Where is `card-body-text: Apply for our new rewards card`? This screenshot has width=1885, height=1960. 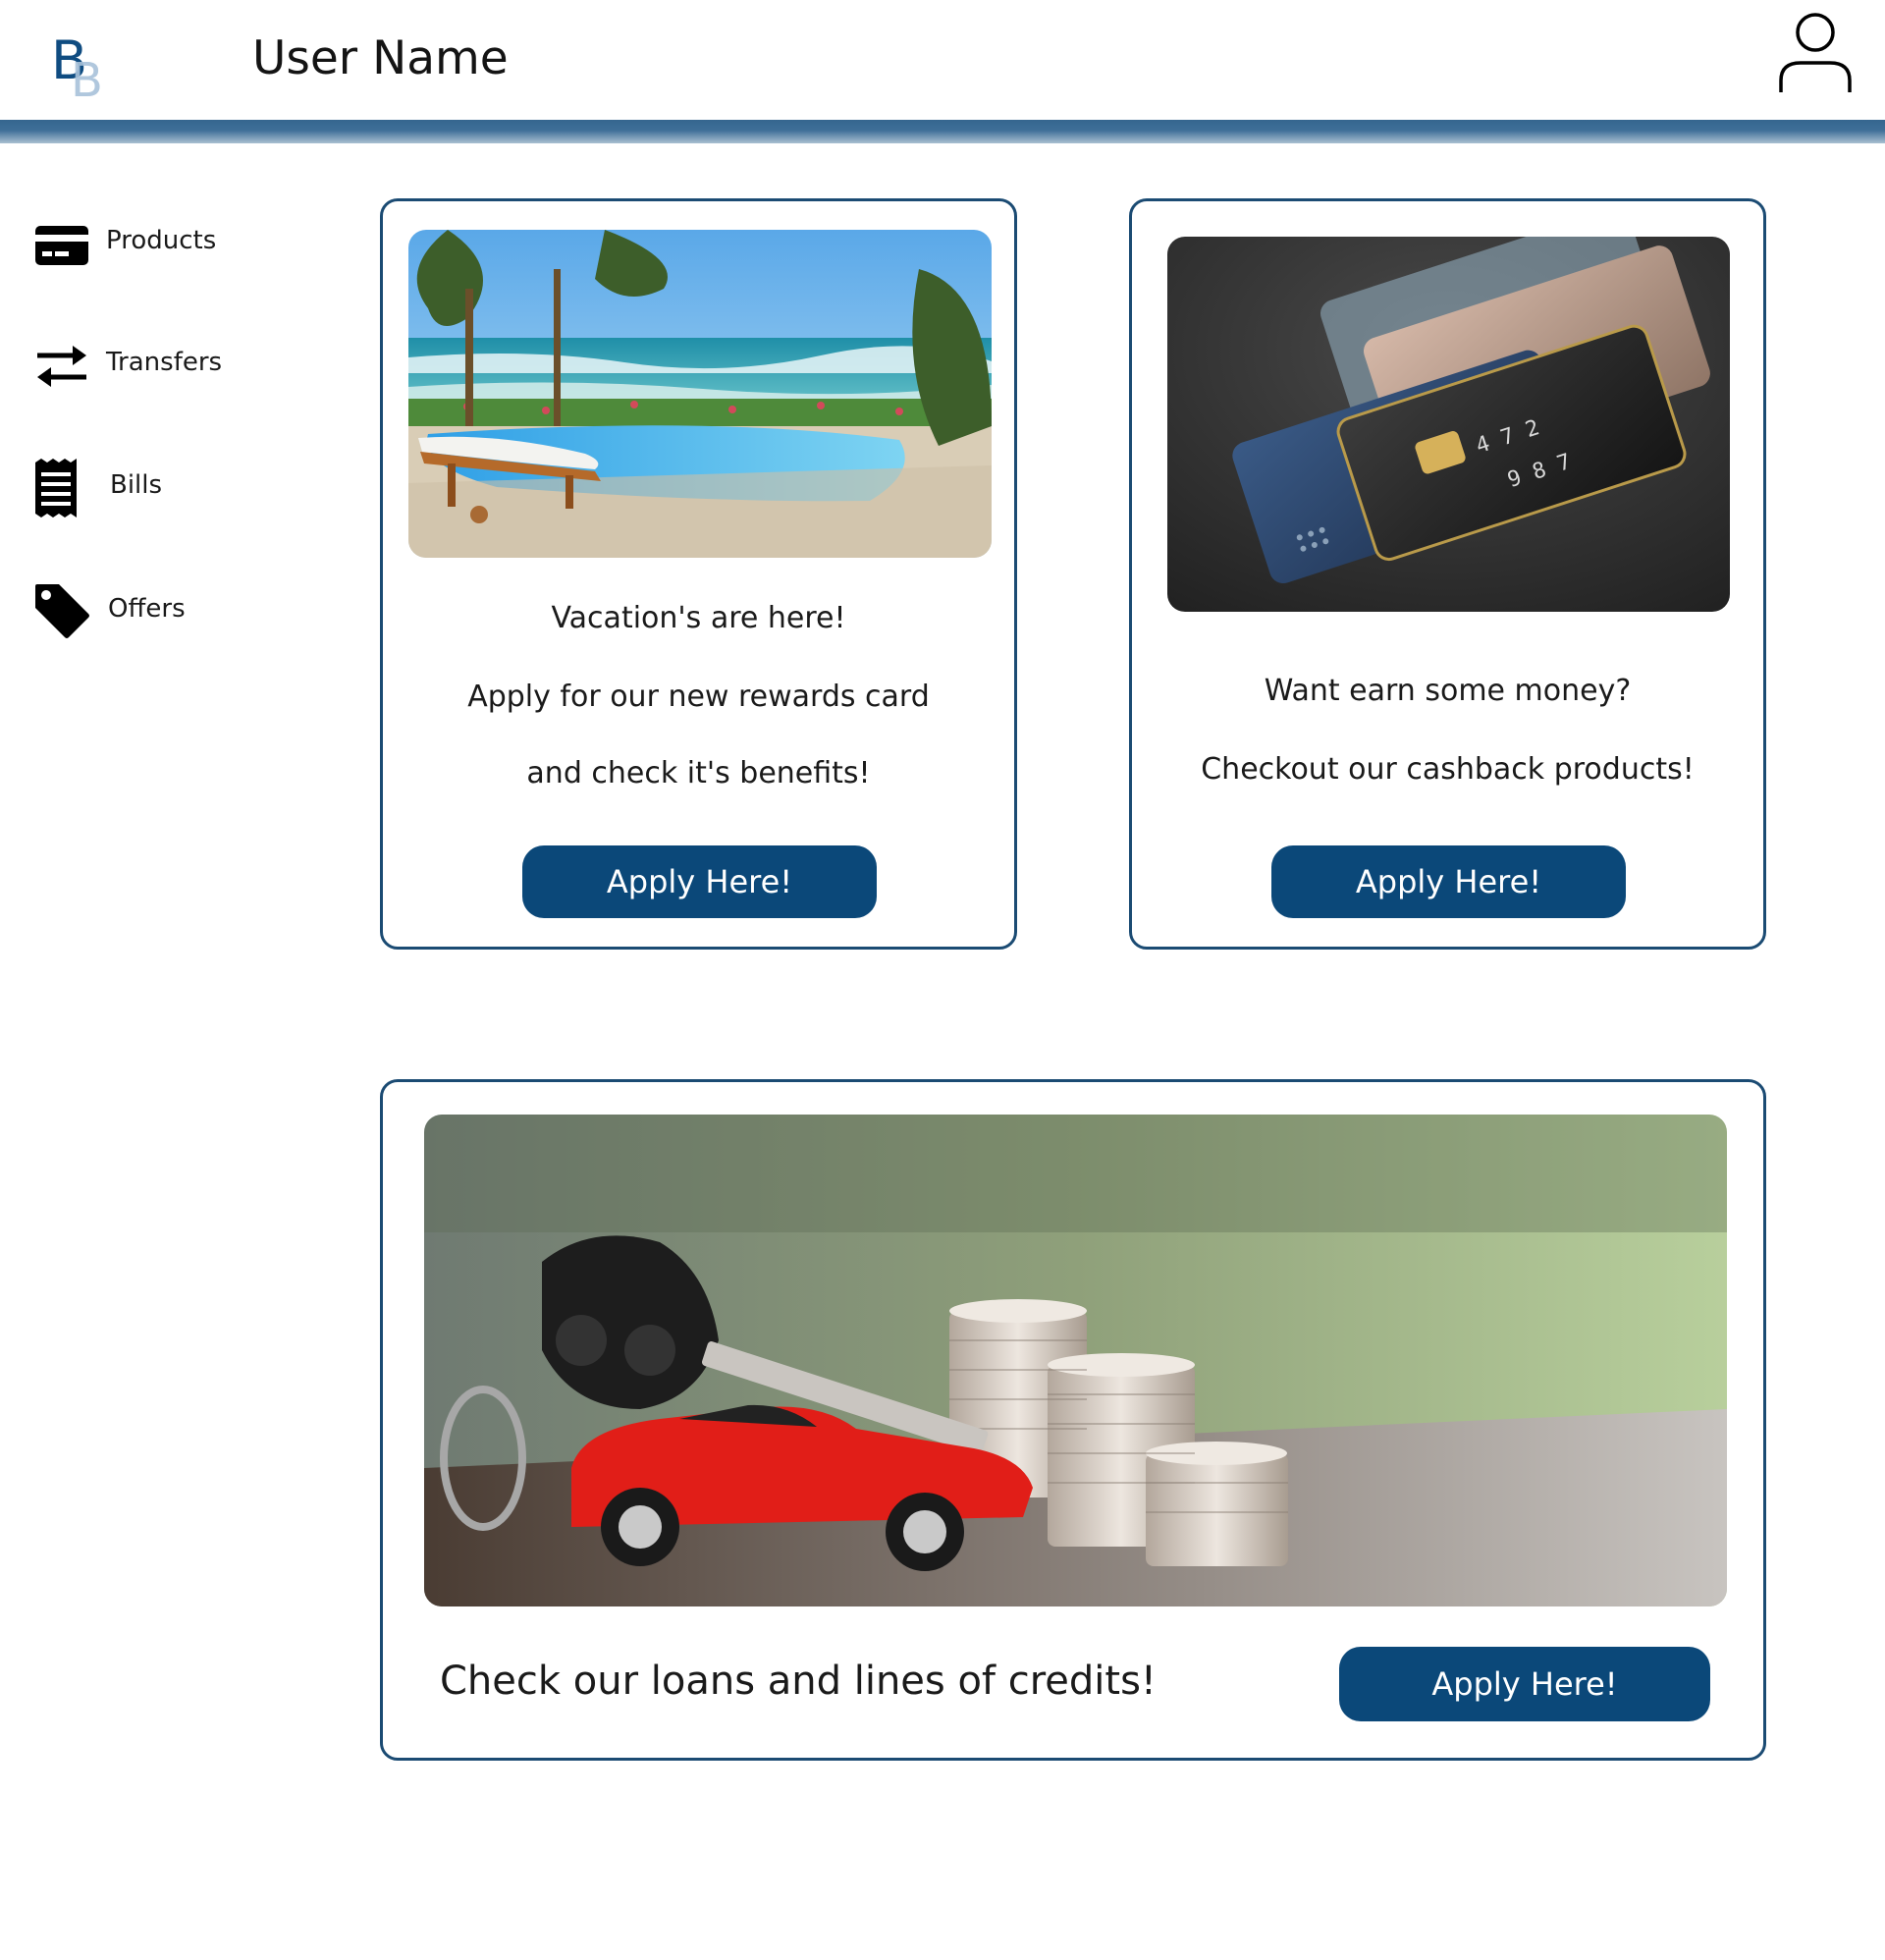 card-body-text: Apply for our new rewards card is located at coordinates (698, 697).